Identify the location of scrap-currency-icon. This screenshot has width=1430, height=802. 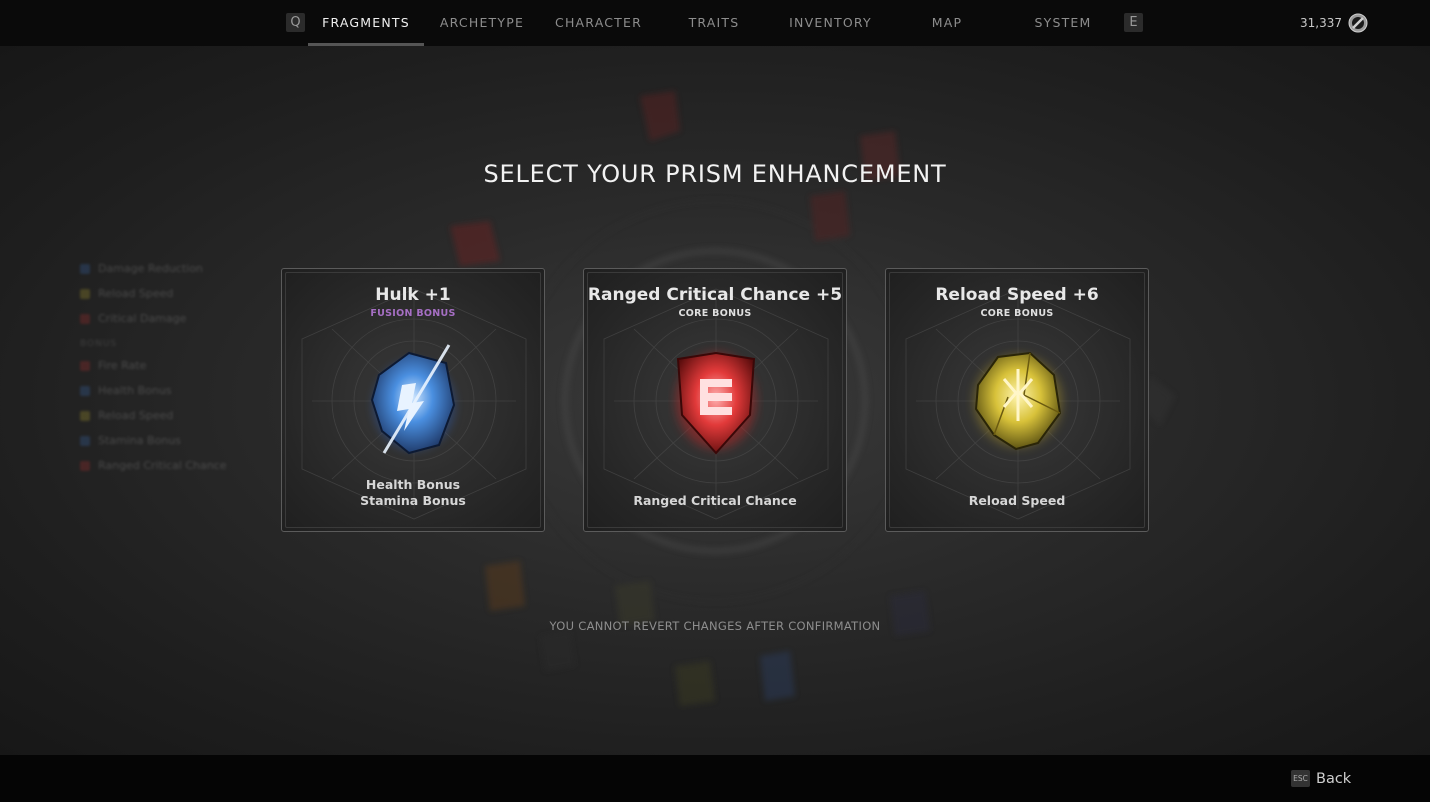
(1358, 23).